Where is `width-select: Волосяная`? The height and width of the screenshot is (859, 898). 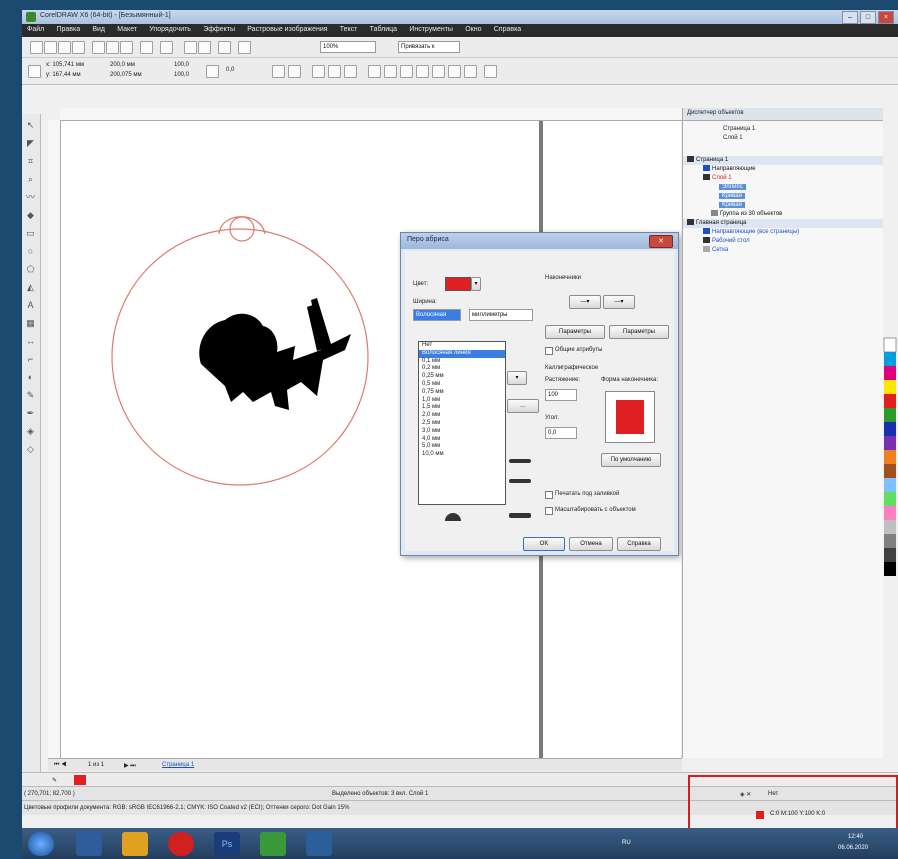
width-select: Волосяная is located at coordinates (437, 315).